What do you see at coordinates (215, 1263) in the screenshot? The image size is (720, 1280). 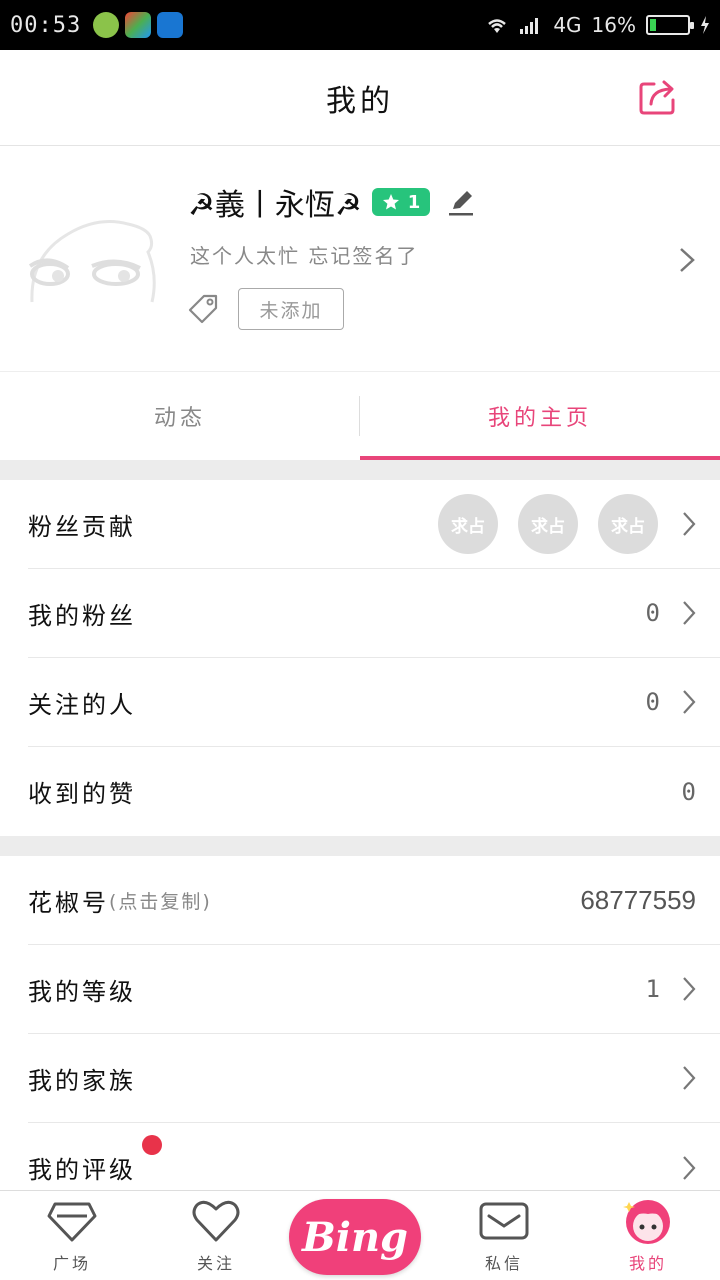 I see `nav-label: 关注` at bounding box center [215, 1263].